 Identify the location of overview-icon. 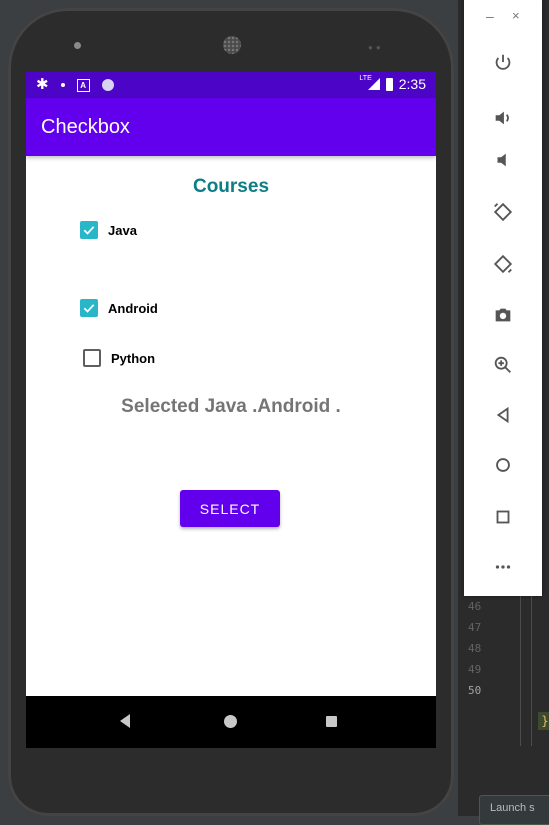
(503, 517).